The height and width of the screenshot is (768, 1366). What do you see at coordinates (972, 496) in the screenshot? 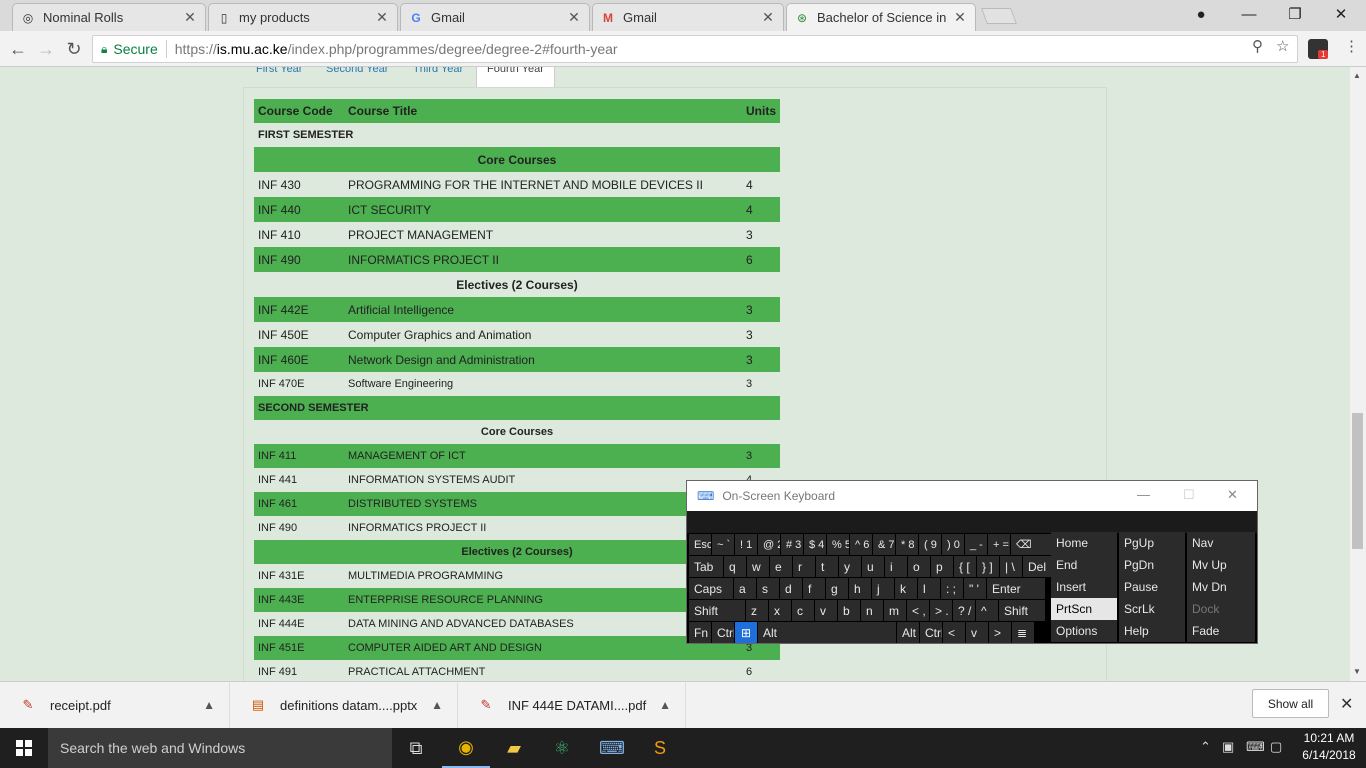
I see `osk-title-bar: ⌨ On-Screen Keyboard` at bounding box center [972, 496].